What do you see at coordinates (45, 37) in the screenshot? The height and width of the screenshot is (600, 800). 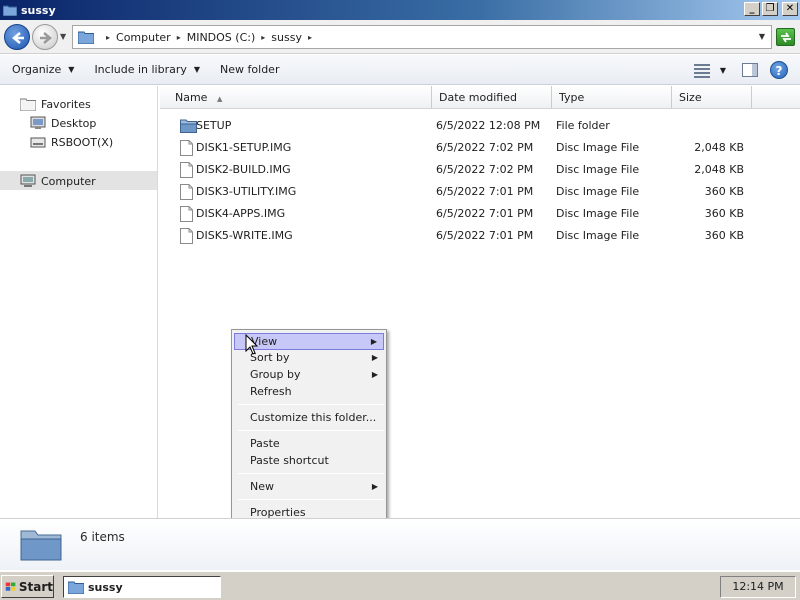 I see `forward-button` at bounding box center [45, 37].